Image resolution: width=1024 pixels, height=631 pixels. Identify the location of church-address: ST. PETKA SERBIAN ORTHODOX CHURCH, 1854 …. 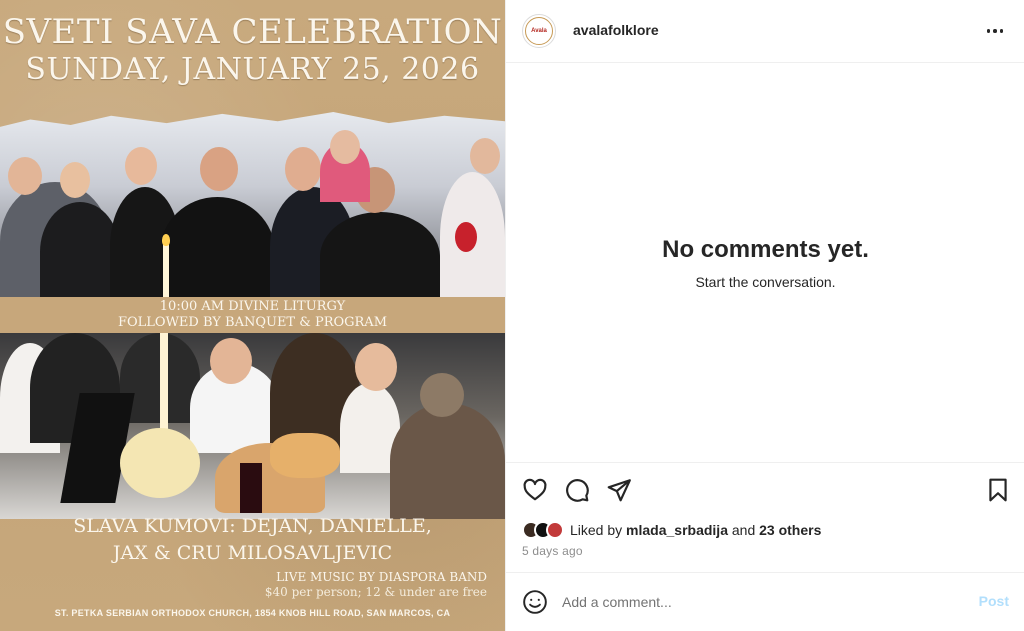
(252, 613).